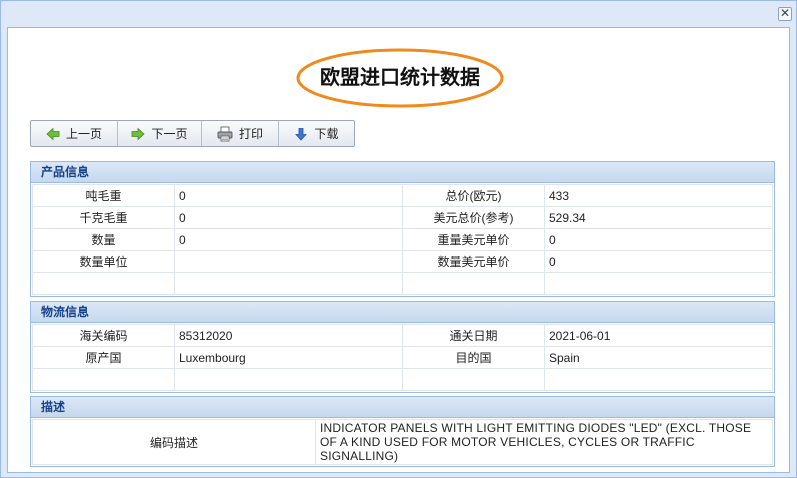  What do you see at coordinates (301, 134) in the screenshot?
I see `arrow-down-icon` at bounding box center [301, 134].